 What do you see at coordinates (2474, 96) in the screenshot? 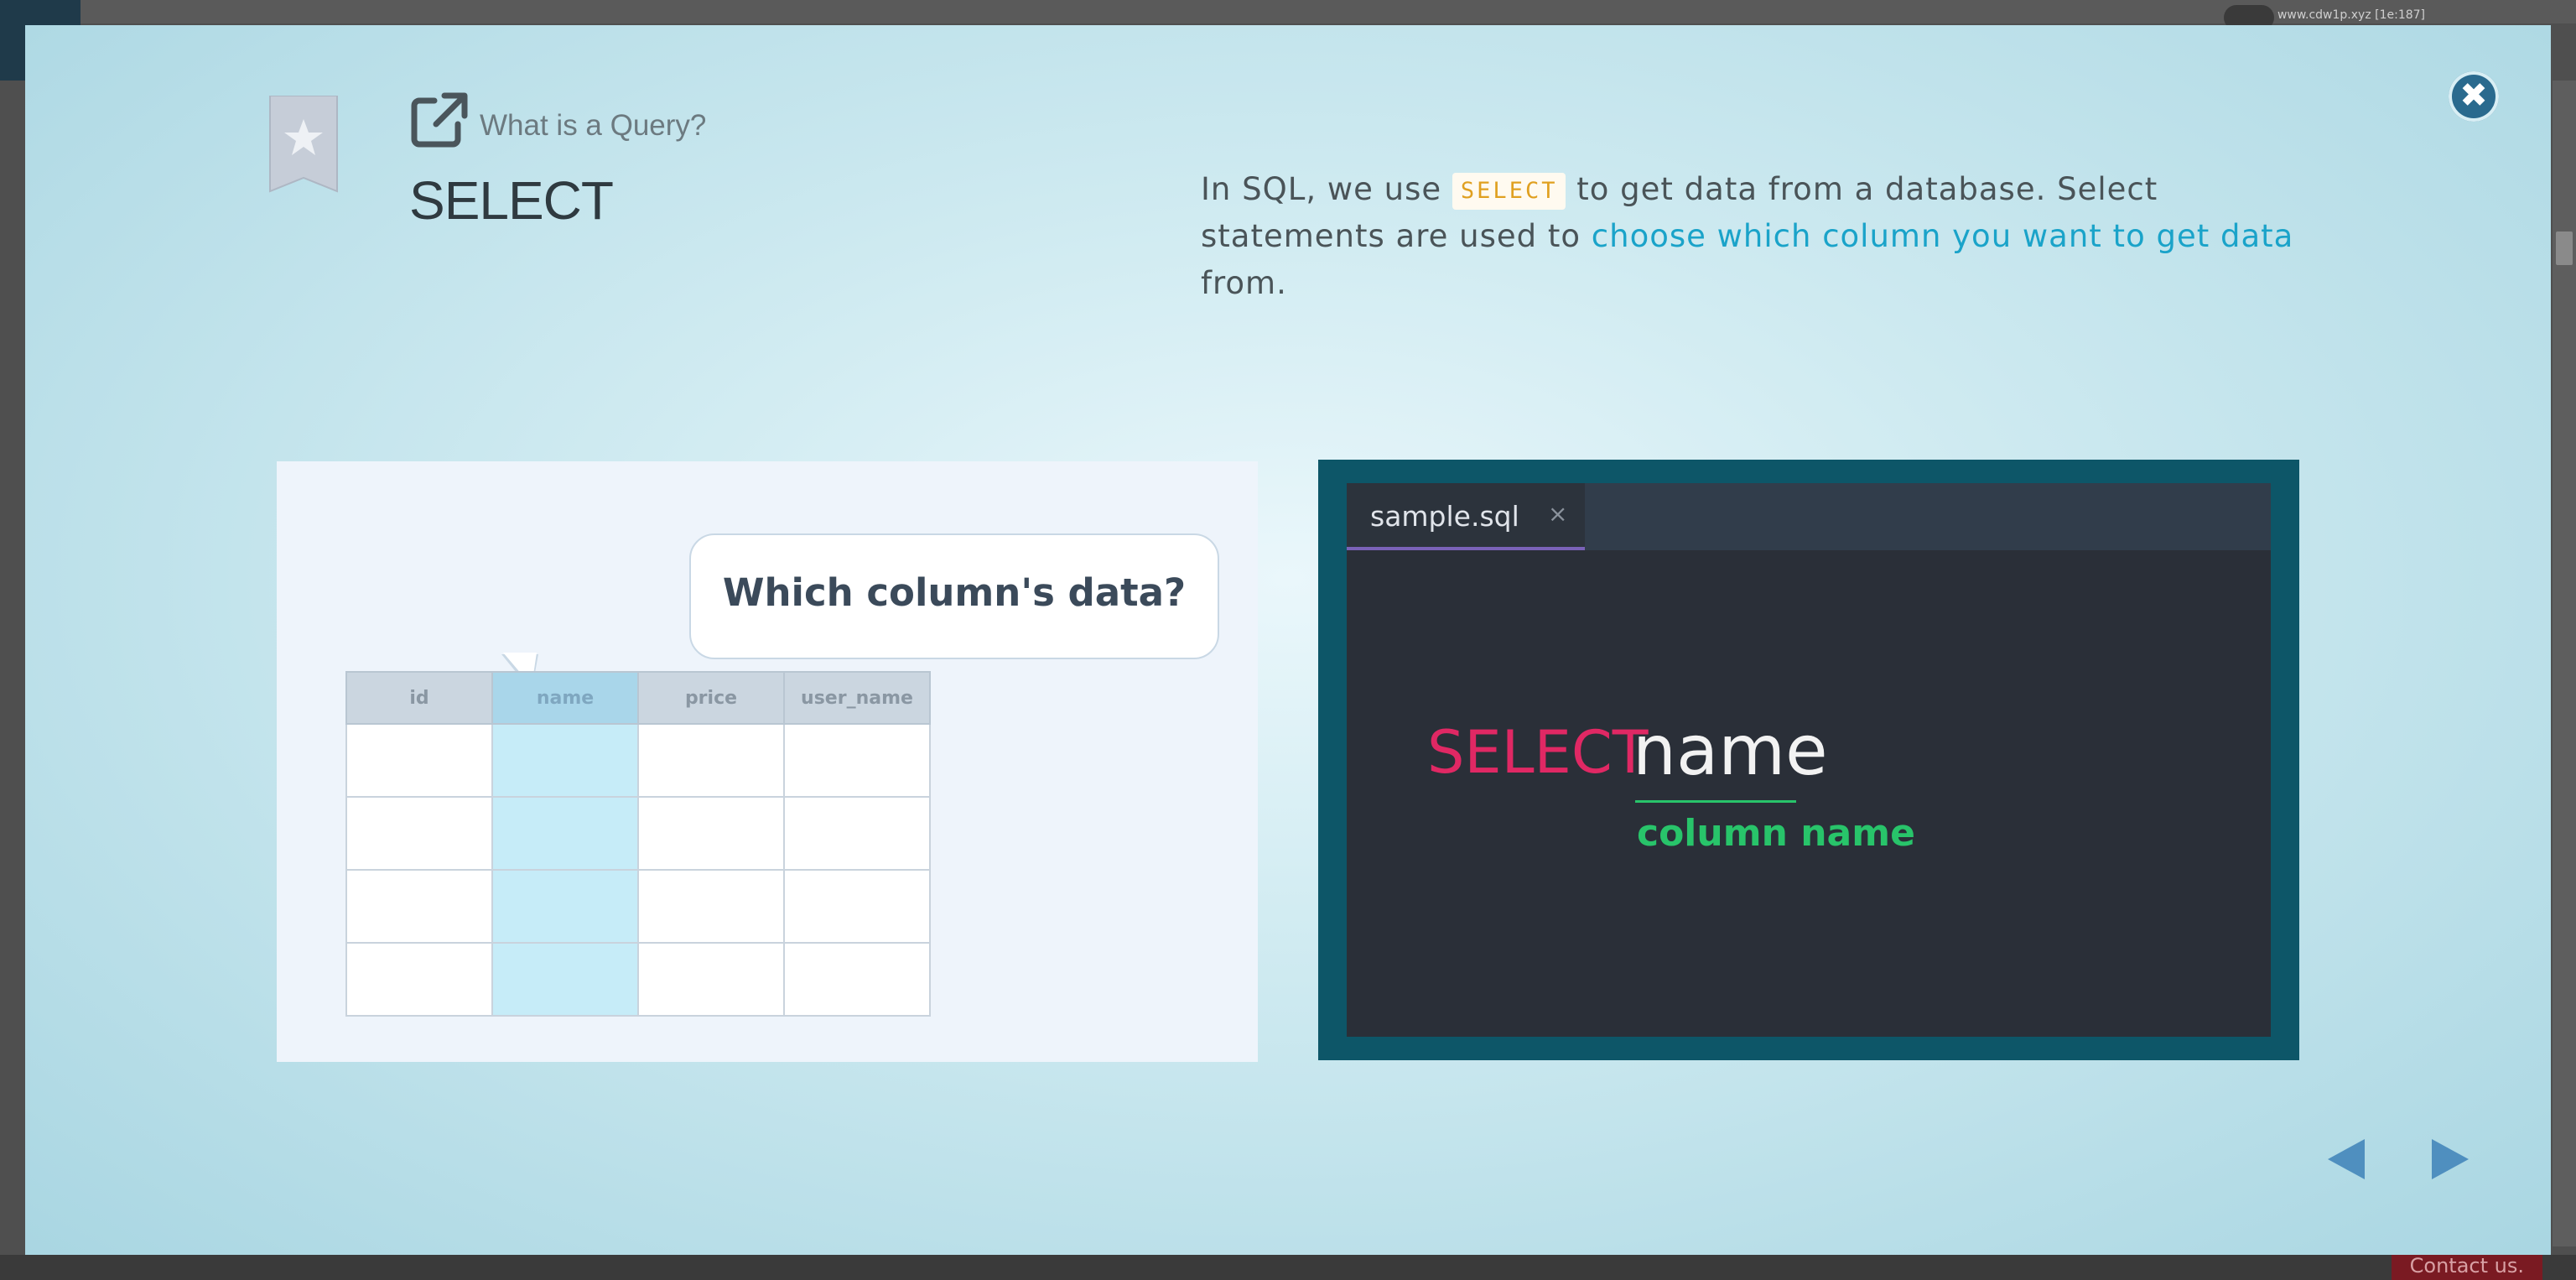
I see `close-button: ✖` at bounding box center [2474, 96].